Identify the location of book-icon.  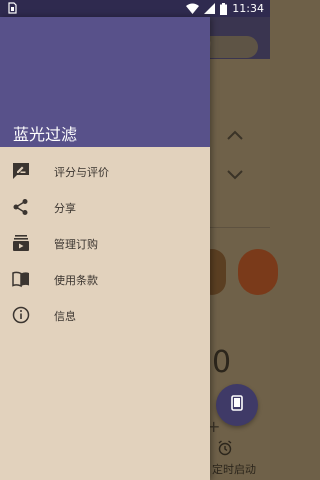
(21, 279).